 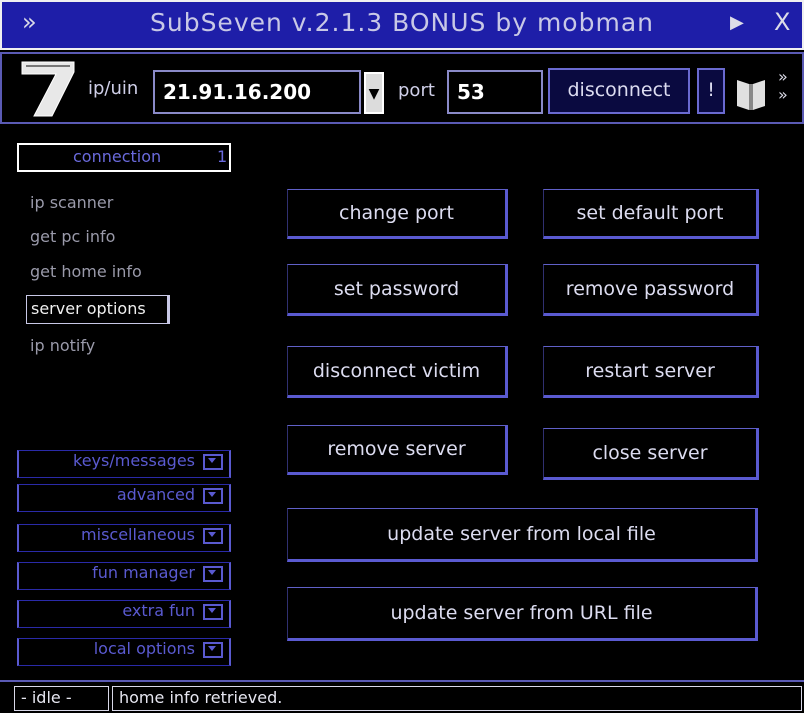 What do you see at coordinates (457, 698) in the screenshot?
I see `status-message: home info retrieved.` at bounding box center [457, 698].